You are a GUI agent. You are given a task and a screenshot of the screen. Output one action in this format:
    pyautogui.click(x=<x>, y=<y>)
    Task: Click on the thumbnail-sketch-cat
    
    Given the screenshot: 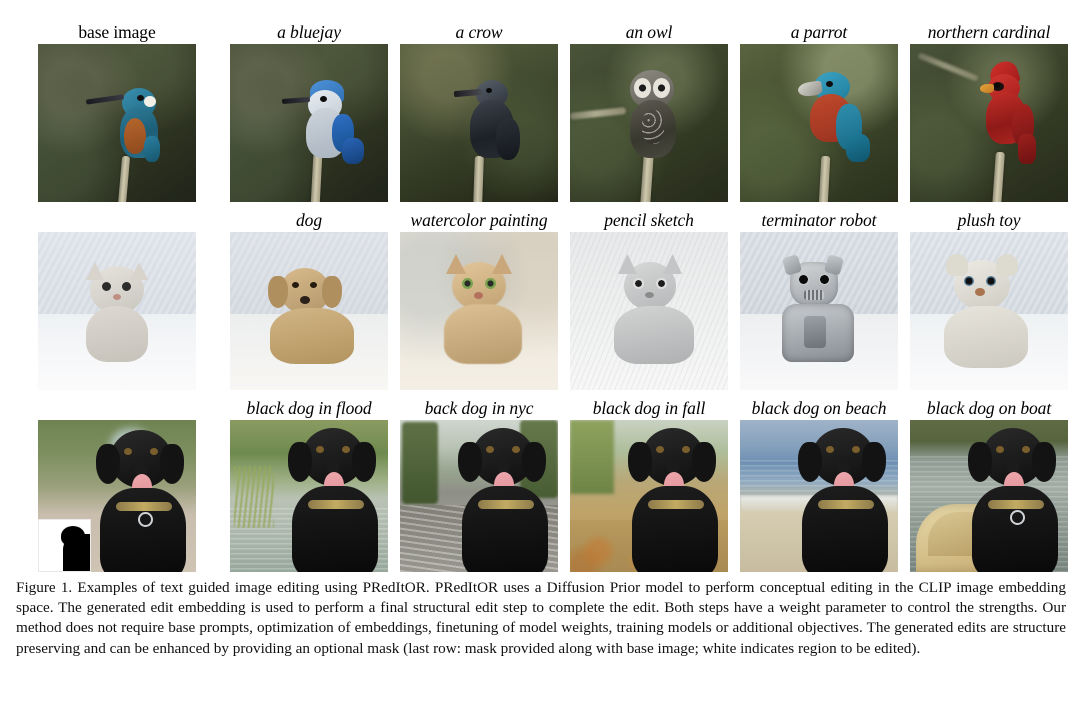 What is the action you would take?
    pyautogui.click(x=649, y=311)
    